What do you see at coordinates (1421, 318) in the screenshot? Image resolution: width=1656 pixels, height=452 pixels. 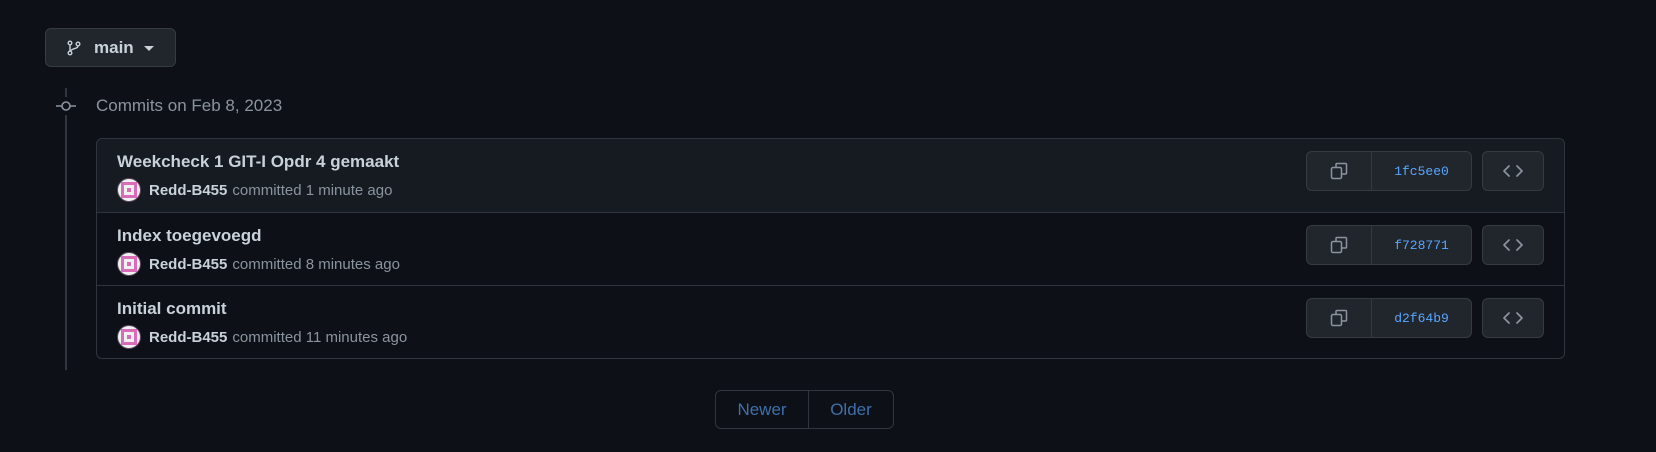 I see `commit-sha-link: d2f64b9` at bounding box center [1421, 318].